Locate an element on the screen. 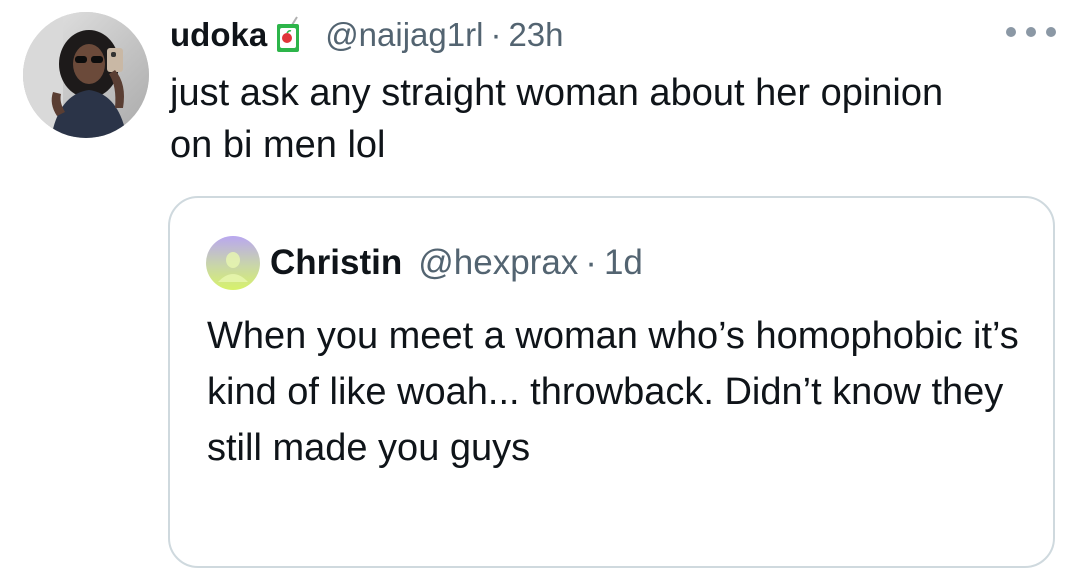 This screenshot has height=568, width=1080. quoted-author-handle: @hexprax is located at coordinates (498, 263).